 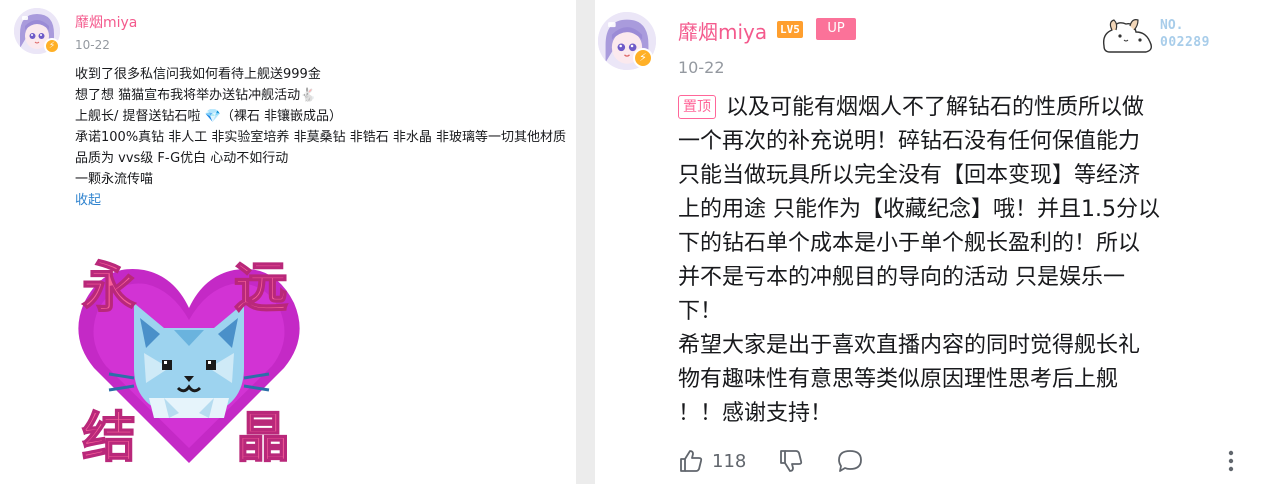 What do you see at coordinates (1185, 42) in the screenshot?
I see `fan-card-number: 002289` at bounding box center [1185, 42].